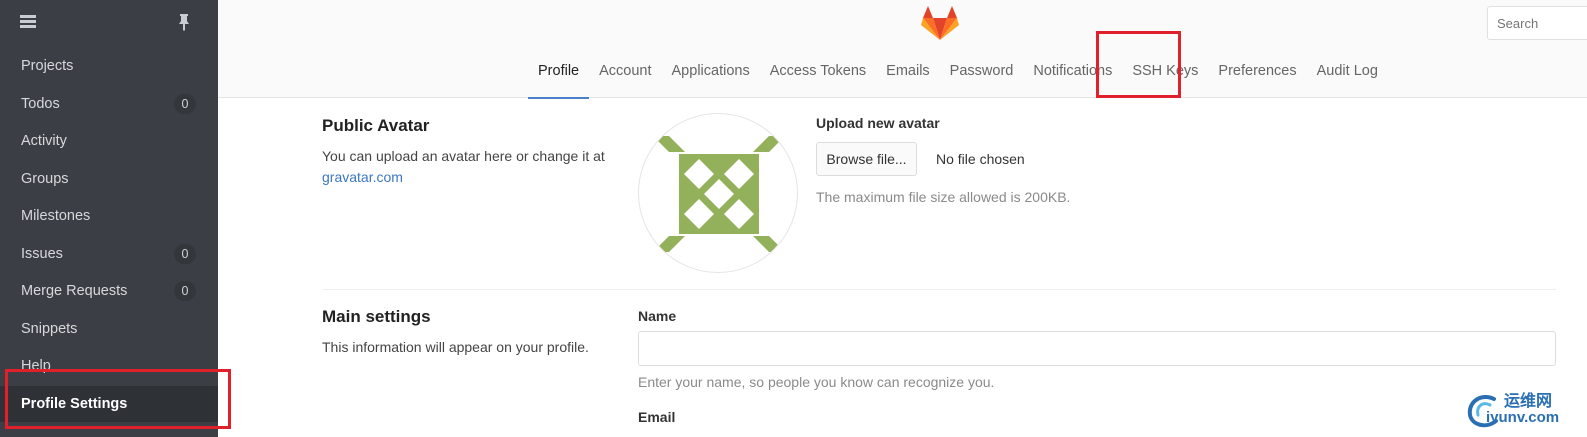 The width and height of the screenshot is (1587, 437). I want to click on gravatar-link: gravatar.com, so click(362, 177).